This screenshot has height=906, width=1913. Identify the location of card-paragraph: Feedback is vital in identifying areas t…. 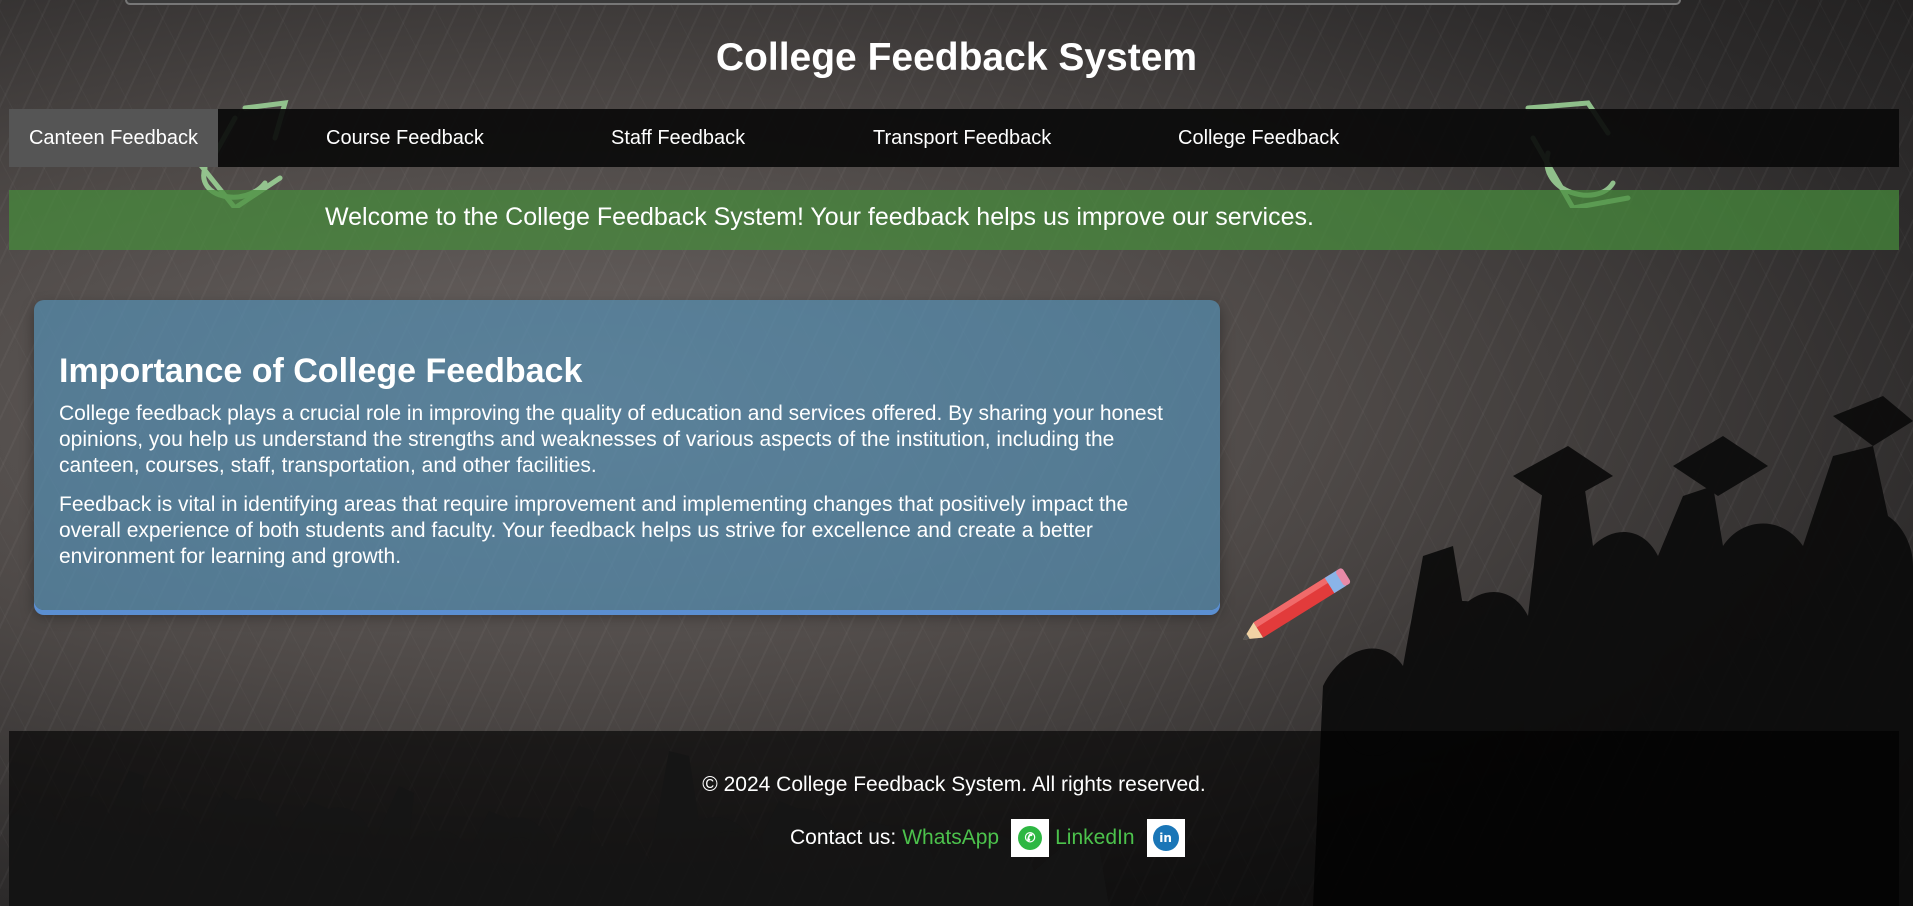
(594, 530).